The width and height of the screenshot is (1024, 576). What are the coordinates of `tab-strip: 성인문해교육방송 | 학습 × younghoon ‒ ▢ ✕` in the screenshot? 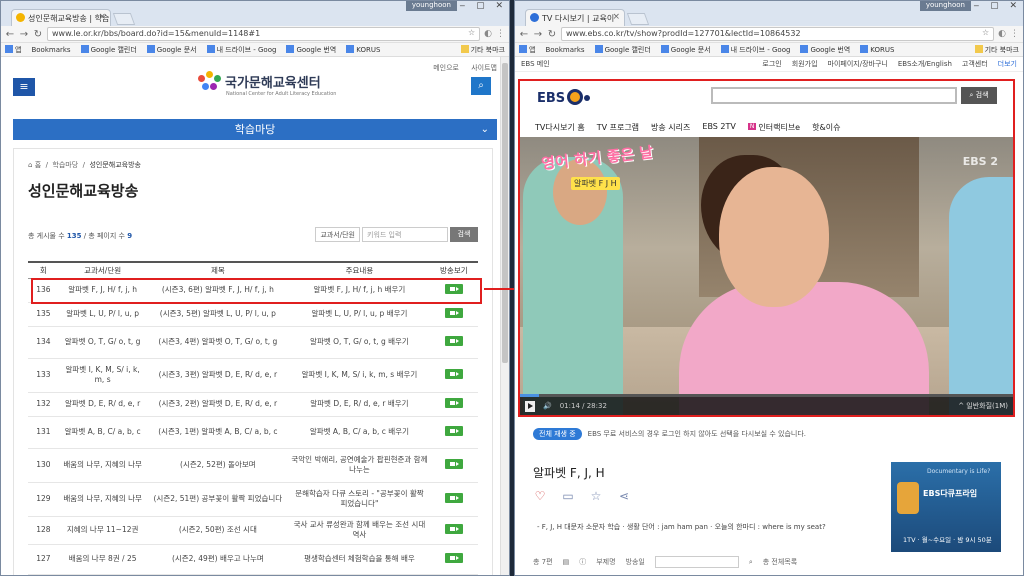 It's located at (255, 13).